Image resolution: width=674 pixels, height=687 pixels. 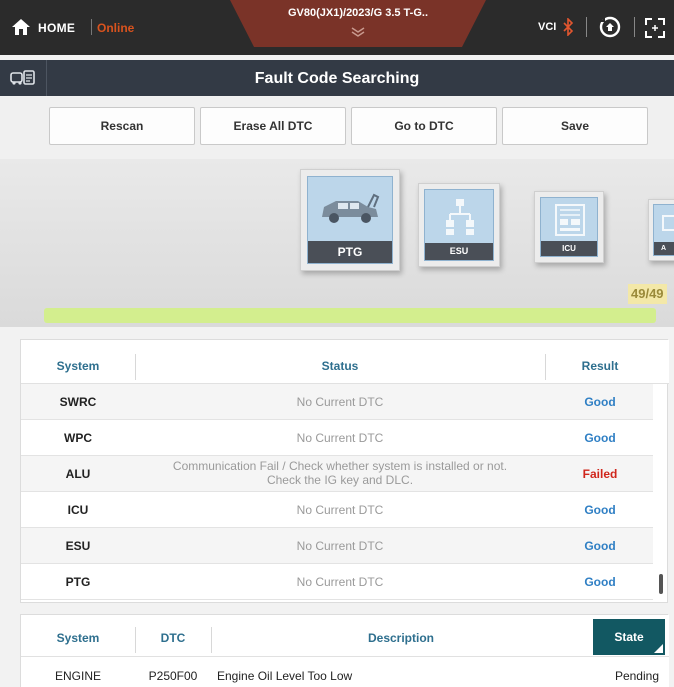 What do you see at coordinates (78, 474) in the screenshot?
I see `system-name: ALU` at bounding box center [78, 474].